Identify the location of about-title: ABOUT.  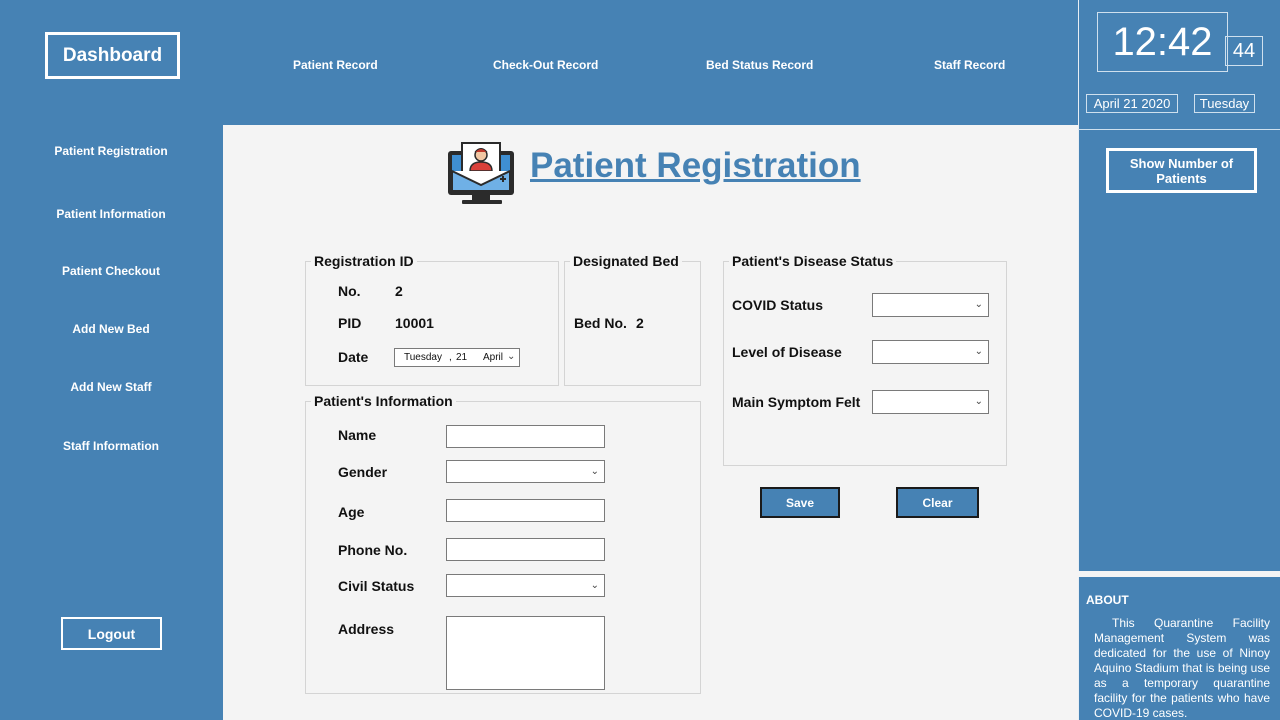
(1107, 600).